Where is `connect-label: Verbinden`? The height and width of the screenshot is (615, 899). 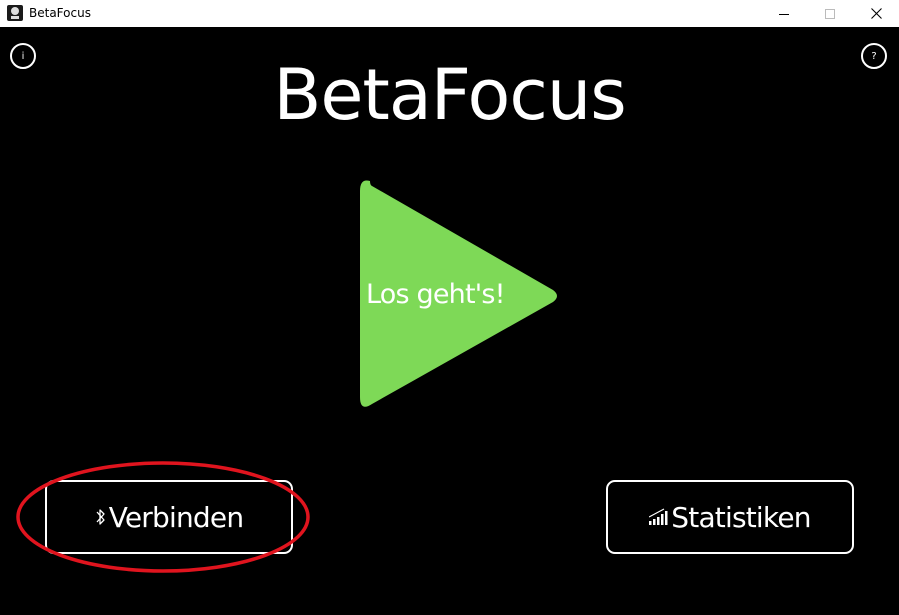 connect-label: Verbinden is located at coordinates (176, 517).